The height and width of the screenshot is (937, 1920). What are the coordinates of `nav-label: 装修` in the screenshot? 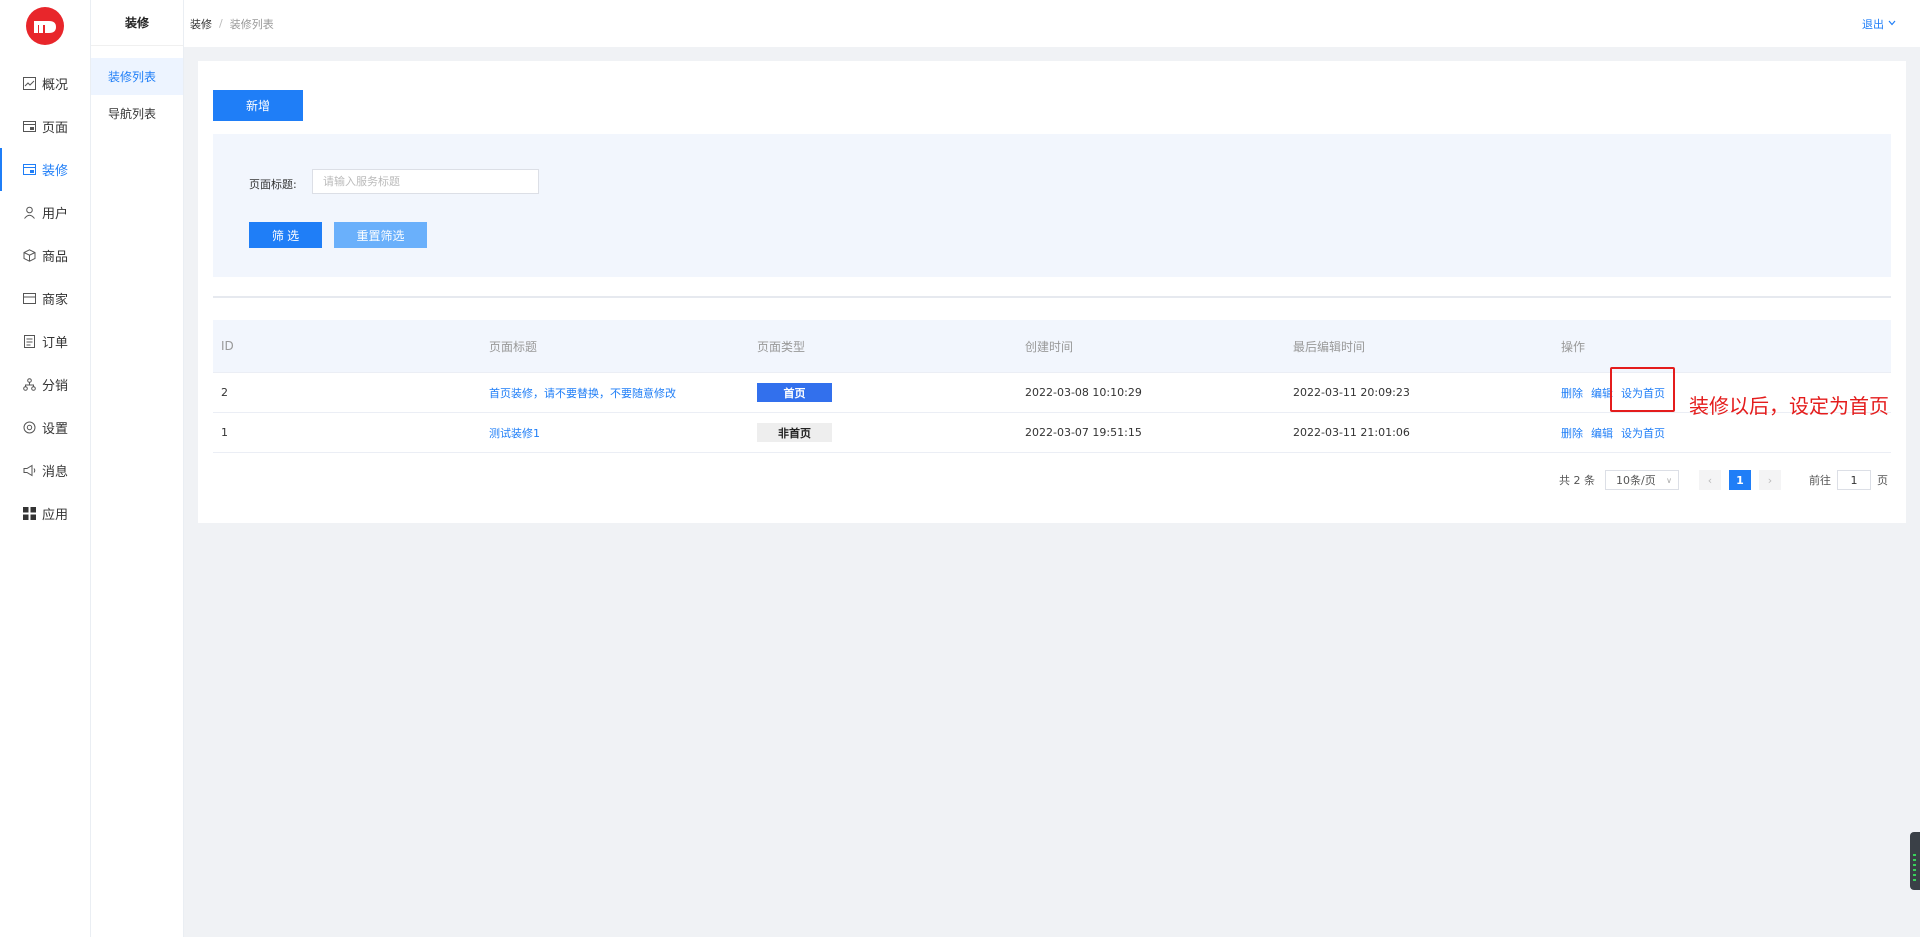 It's located at (55, 171).